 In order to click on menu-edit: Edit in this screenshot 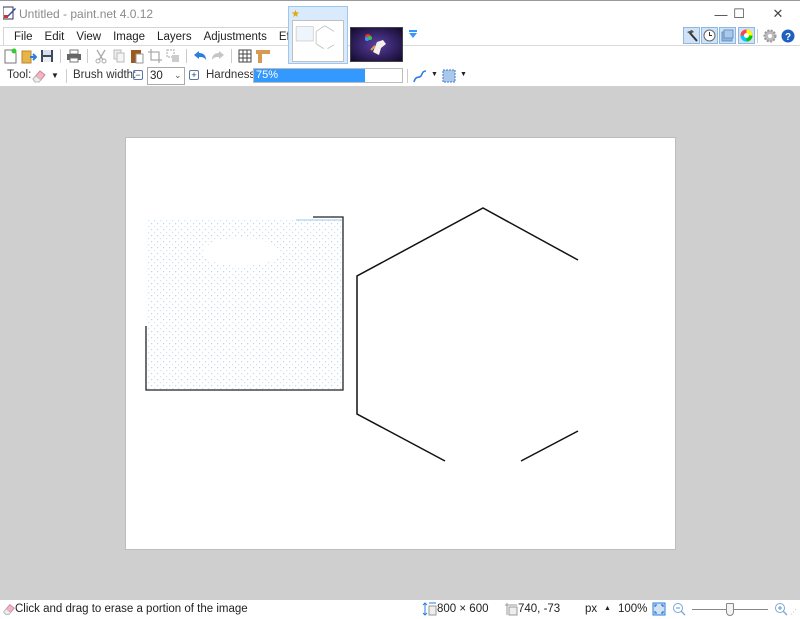, I will do `click(55, 36)`.